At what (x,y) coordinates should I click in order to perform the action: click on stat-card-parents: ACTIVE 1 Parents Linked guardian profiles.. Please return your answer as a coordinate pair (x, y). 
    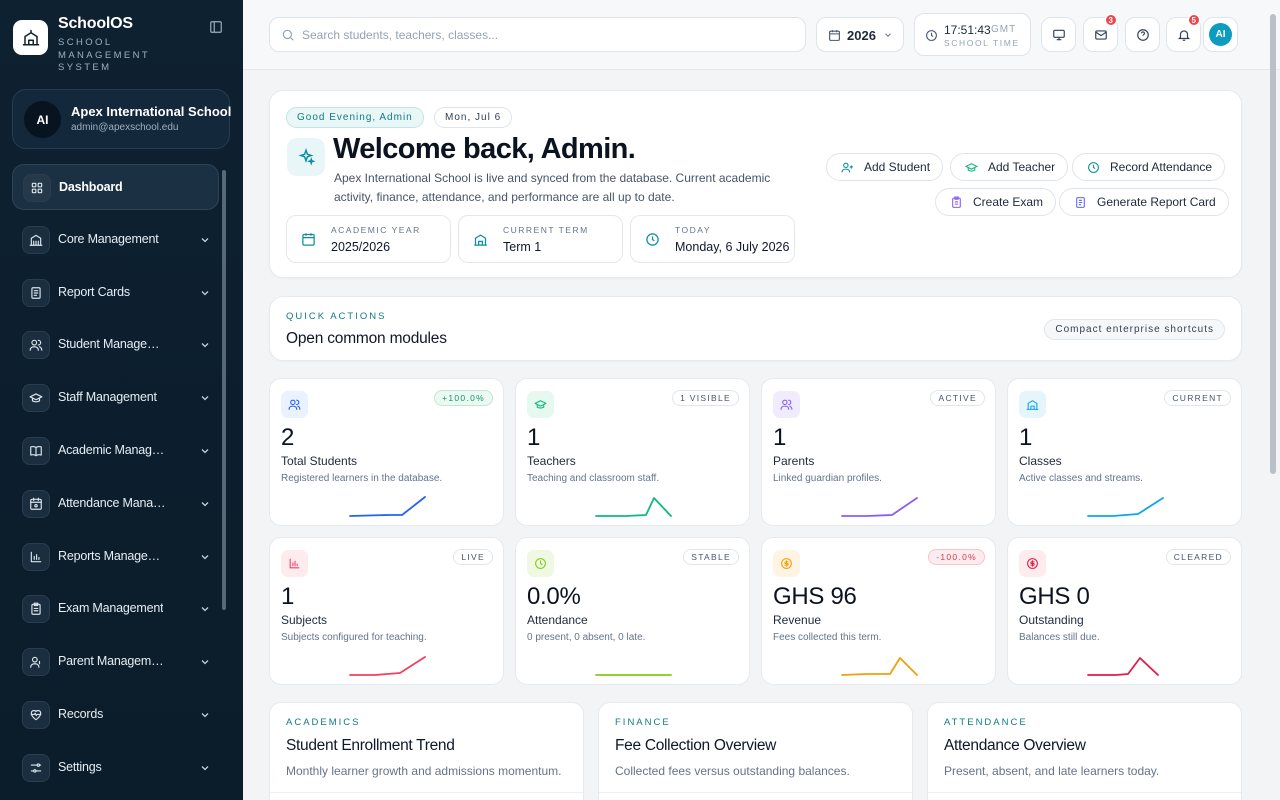
    Looking at the image, I should click on (878, 452).